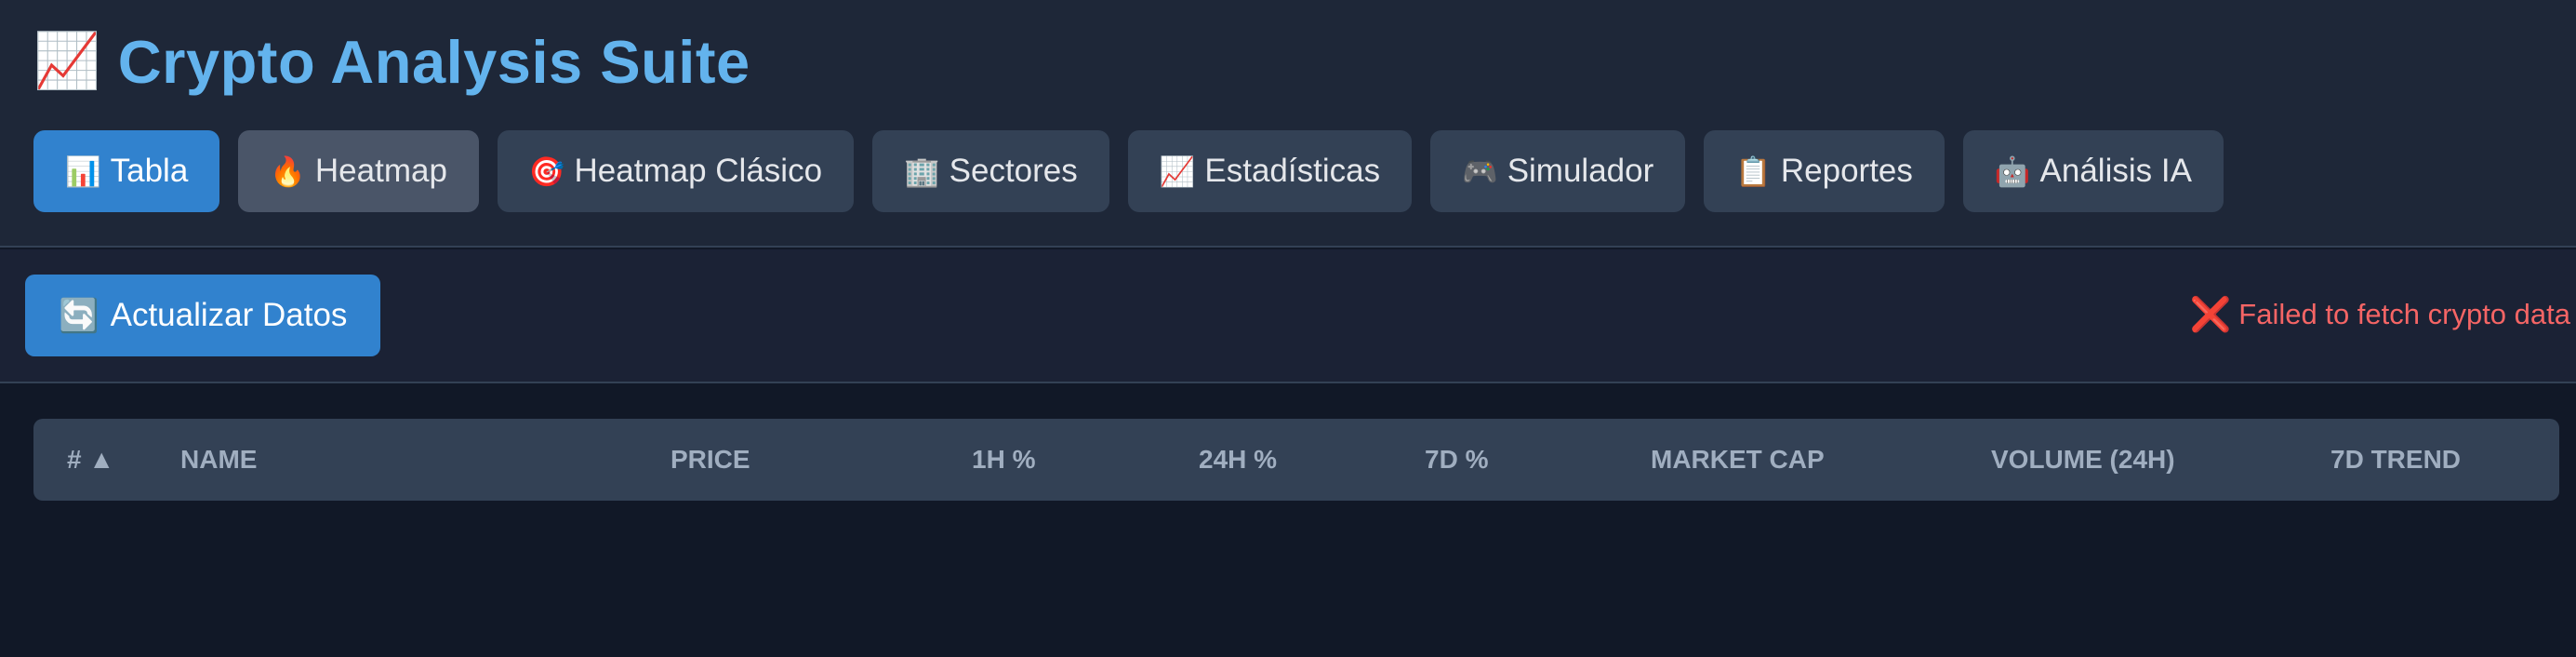  Describe the element at coordinates (83, 171) in the screenshot. I see `bar-chart-icon: 📊` at that location.